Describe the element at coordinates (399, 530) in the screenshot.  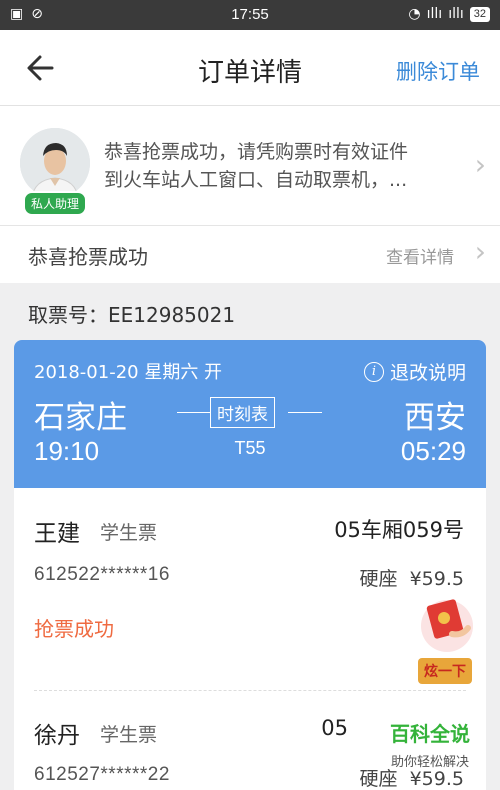
I see `seat-number: 05车厢059号` at that location.